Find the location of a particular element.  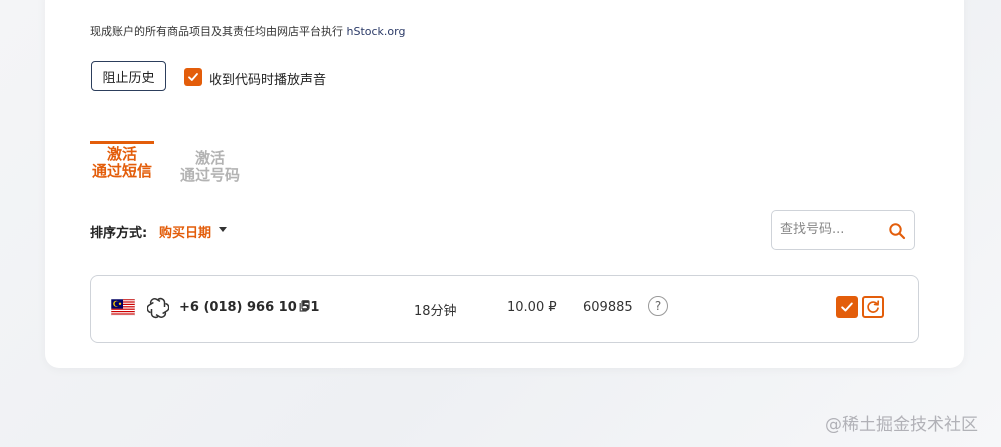

notice-text: 现成账户的所有商品项目及其责任均由网店平台执行 hStock.org is located at coordinates (247, 31).